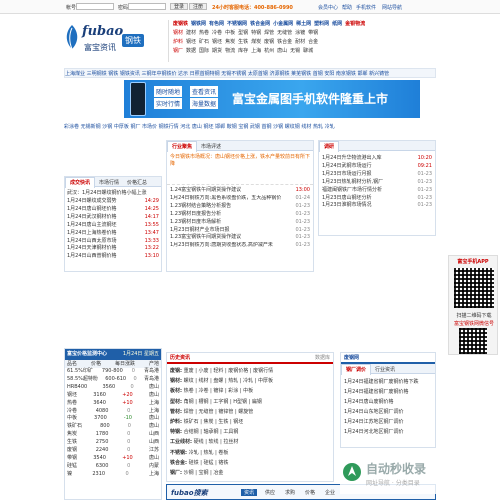  What do you see at coordinates (321, 24) in the screenshot?
I see `nav-item: 塑料网` at bounding box center [321, 24].